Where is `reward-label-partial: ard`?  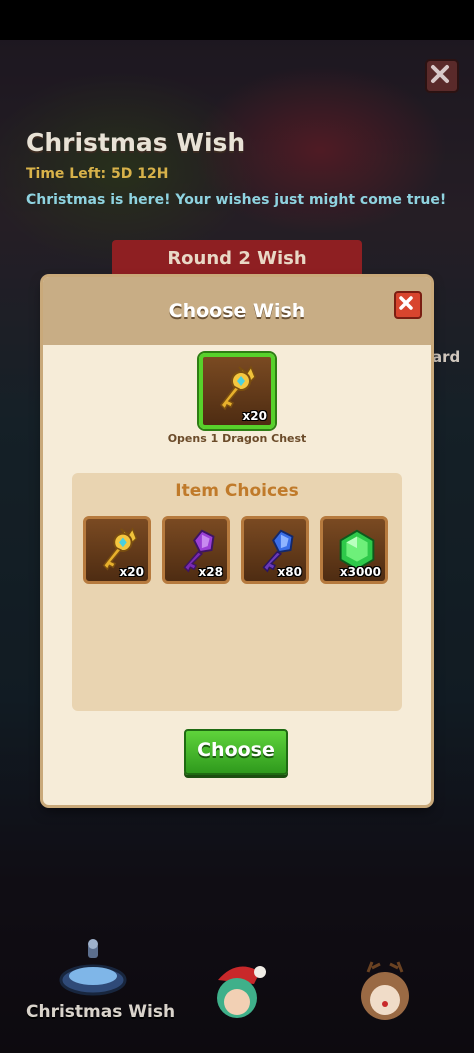
reward-label-partial: ard is located at coordinates (446, 357).